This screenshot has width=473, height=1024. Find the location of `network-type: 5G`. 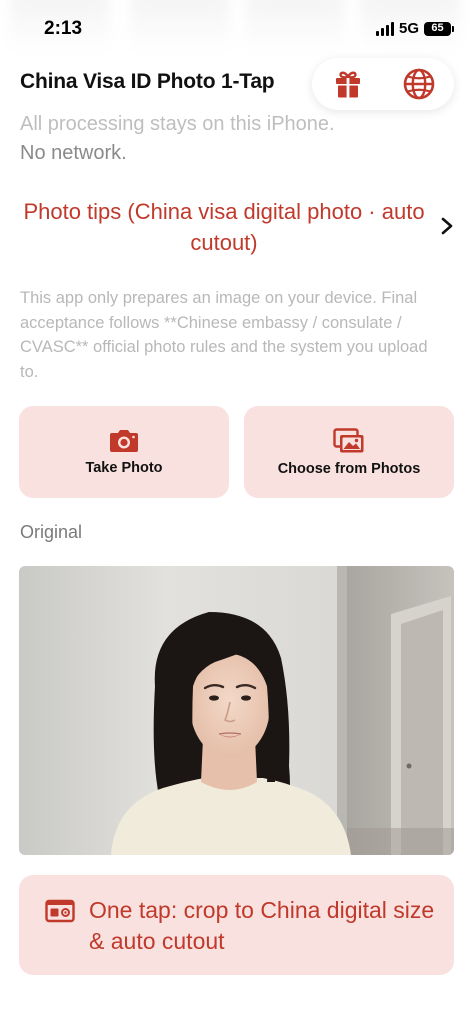

network-type: 5G is located at coordinates (408, 28).